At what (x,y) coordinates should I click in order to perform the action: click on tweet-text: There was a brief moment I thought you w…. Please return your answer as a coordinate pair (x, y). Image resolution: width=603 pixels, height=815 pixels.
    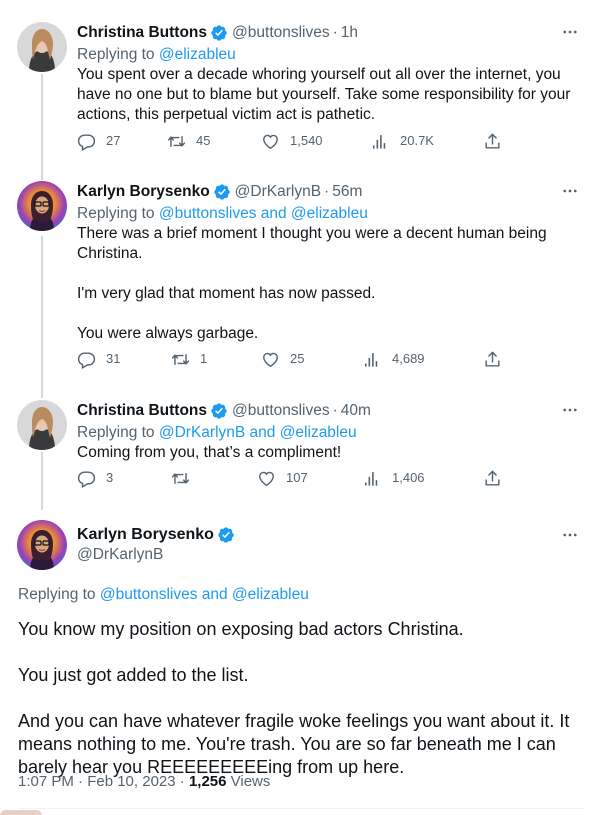
    Looking at the image, I should click on (312, 283).